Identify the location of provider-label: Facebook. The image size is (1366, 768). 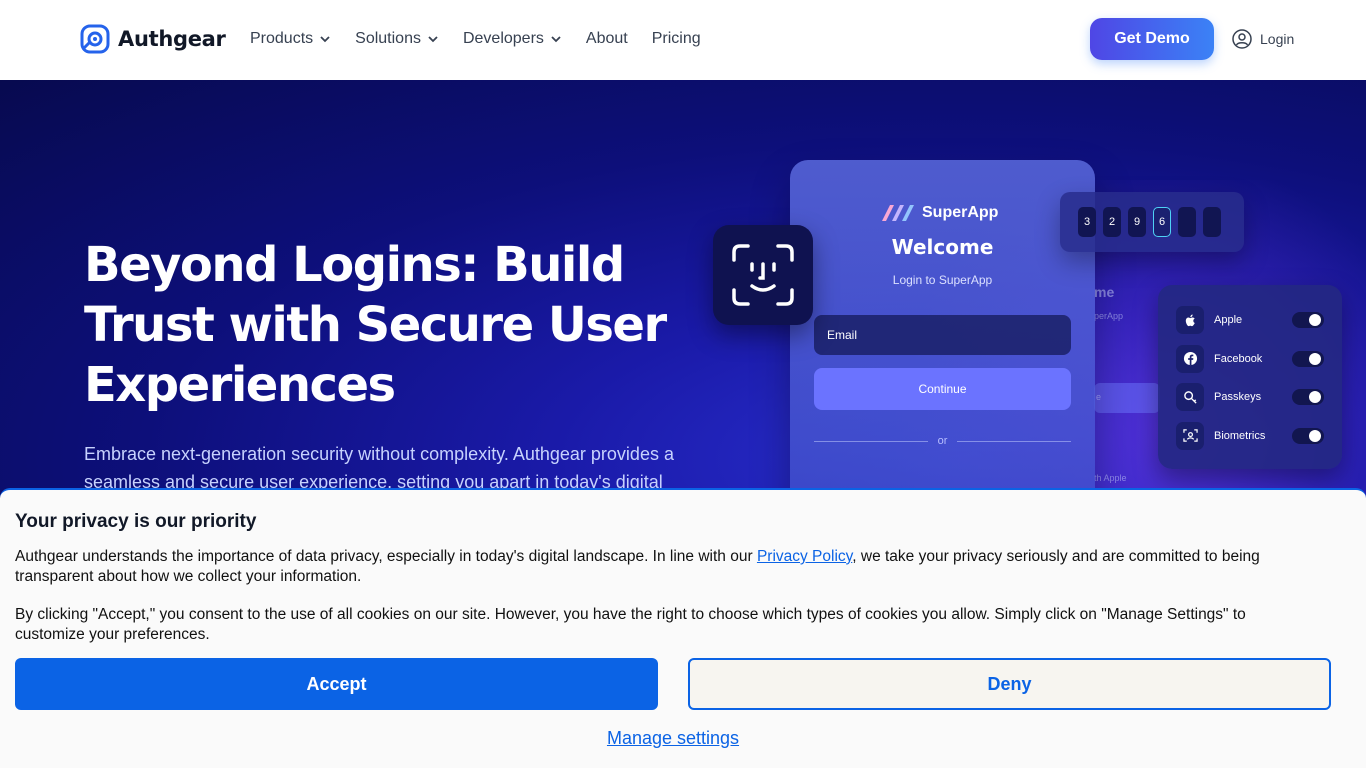
(1238, 358).